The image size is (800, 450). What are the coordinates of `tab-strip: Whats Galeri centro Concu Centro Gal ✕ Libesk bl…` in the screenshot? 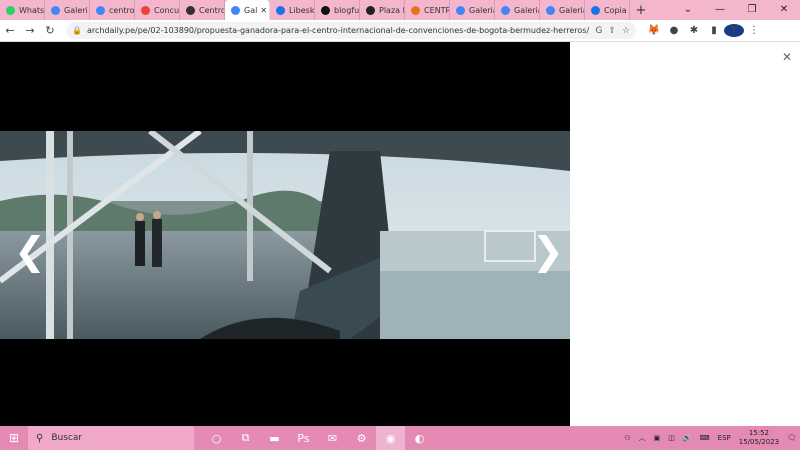 It's located at (400, 10).